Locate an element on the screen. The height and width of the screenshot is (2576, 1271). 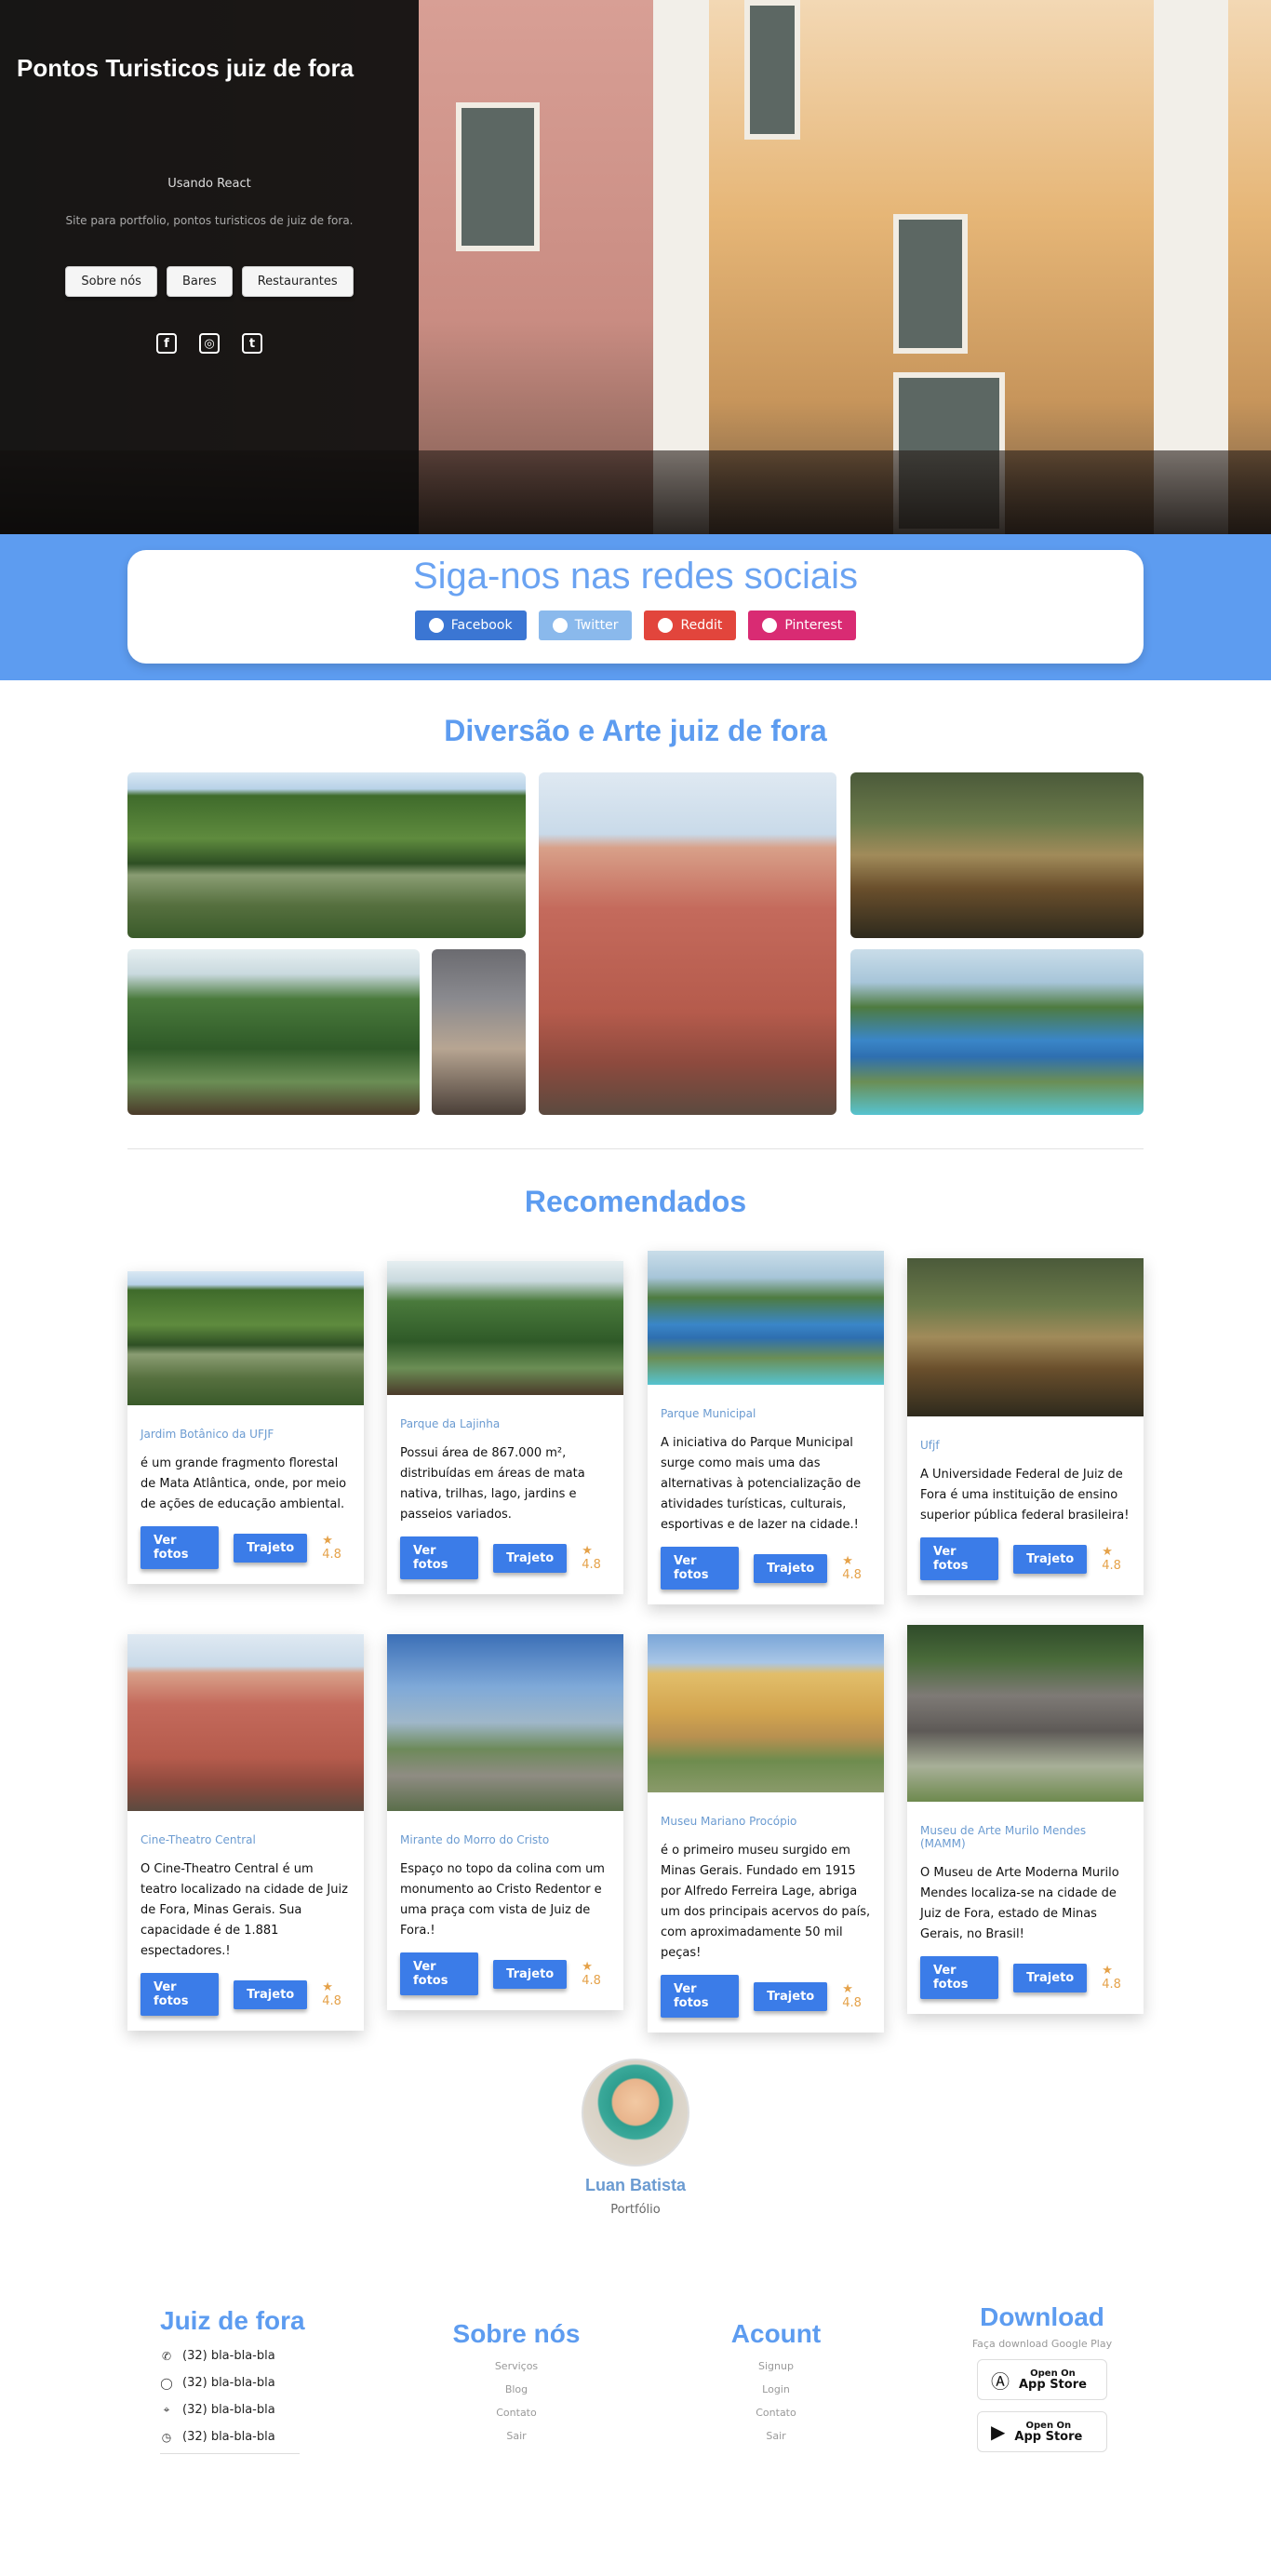
share-label: Reddit is located at coordinates (701, 625).